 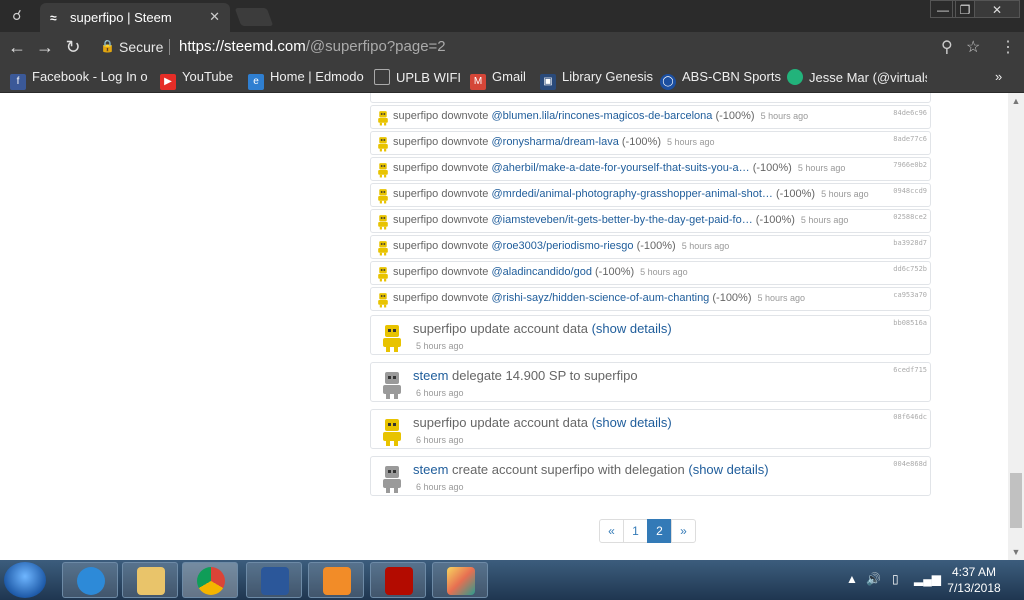 I want to click on address-bar: https://steemd.com/@superfipo?page=2, so click(x=312, y=46).